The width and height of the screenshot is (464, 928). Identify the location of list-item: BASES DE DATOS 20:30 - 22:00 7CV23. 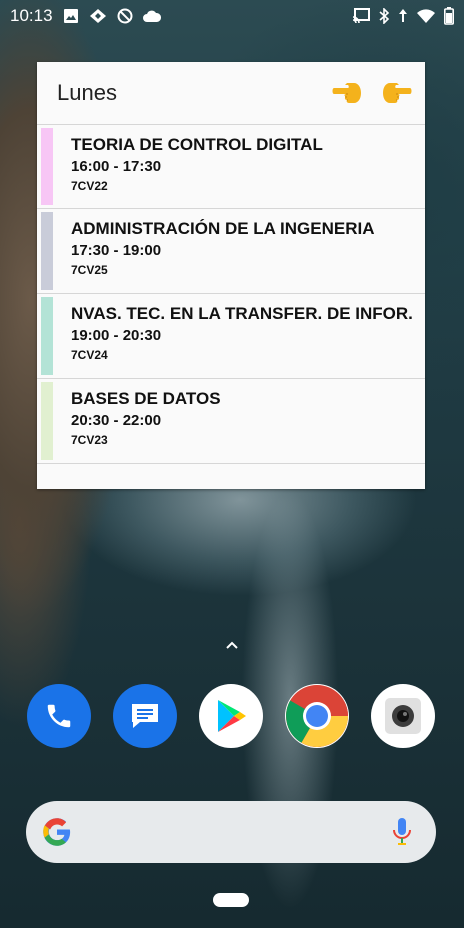
(231, 421).